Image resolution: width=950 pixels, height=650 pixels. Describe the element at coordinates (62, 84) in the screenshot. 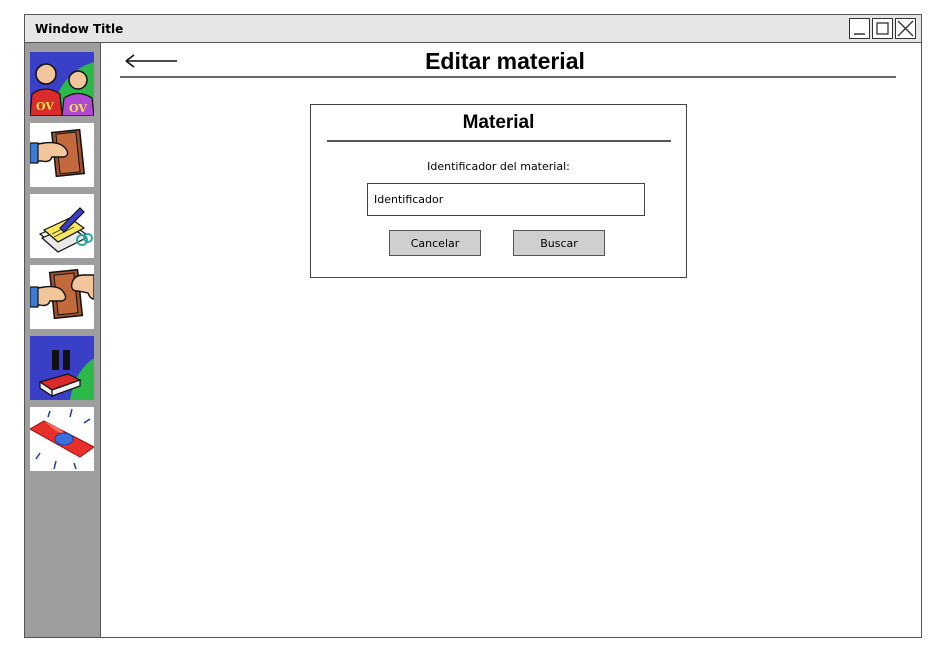

I see `users-icon: OV OV` at that location.